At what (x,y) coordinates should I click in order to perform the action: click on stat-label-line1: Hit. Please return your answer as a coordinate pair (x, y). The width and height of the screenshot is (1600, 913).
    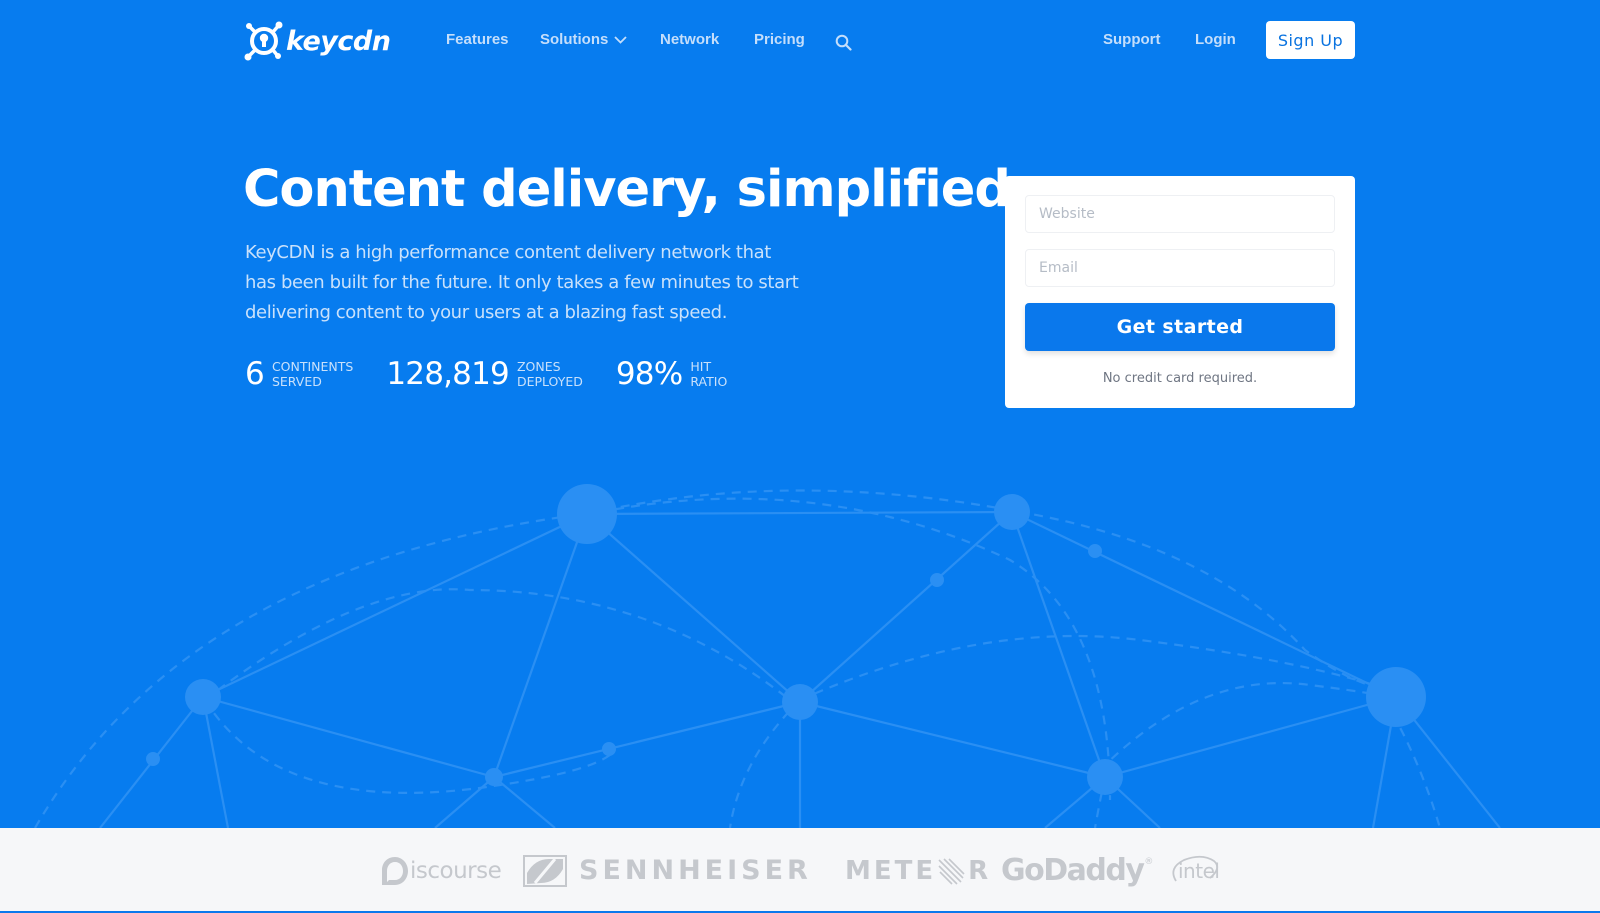
    Looking at the image, I should click on (701, 366).